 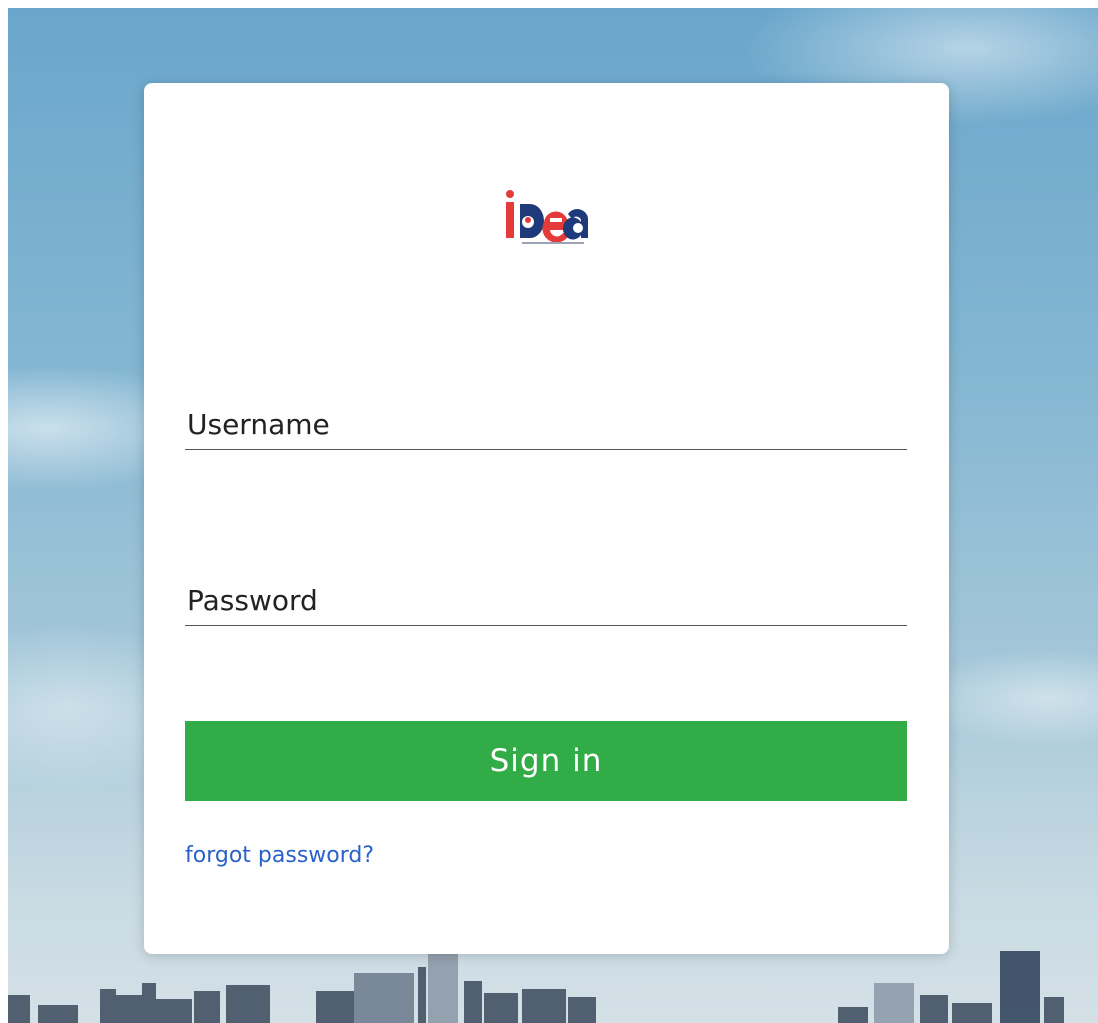 What do you see at coordinates (548, 600) in the screenshot?
I see `password-input` at bounding box center [548, 600].